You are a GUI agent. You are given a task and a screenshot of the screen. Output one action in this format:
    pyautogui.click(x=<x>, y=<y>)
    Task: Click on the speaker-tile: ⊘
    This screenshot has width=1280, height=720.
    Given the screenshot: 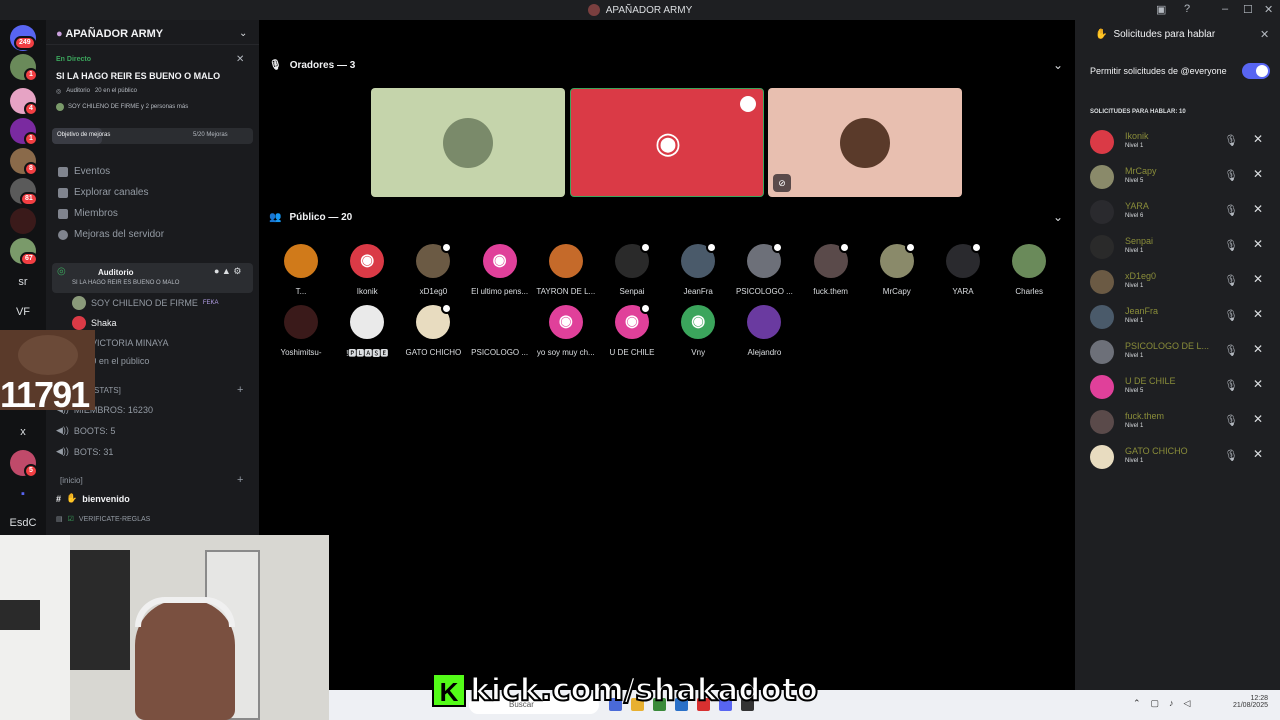 What is the action you would take?
    pyautogui.click(x=865, y=142)
    